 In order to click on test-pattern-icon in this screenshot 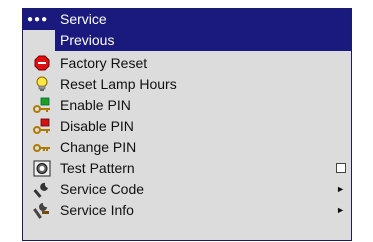, I will do `click(42, 168)`.